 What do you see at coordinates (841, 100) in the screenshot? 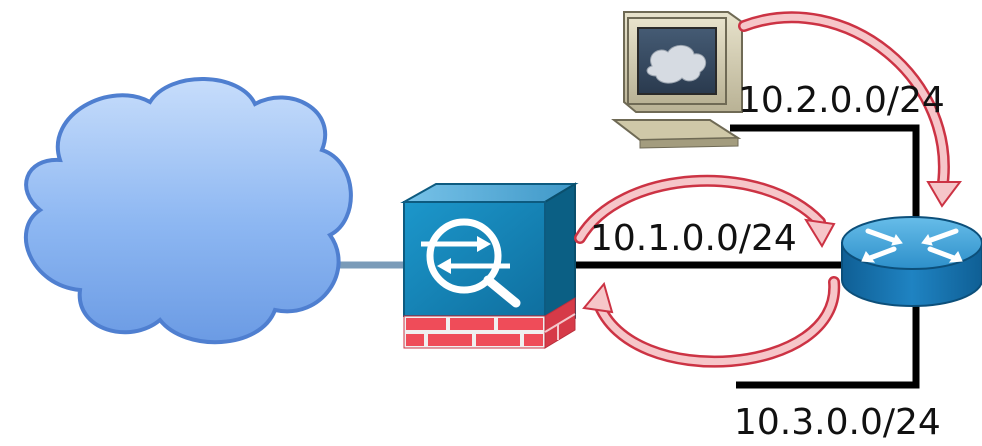
I see `subnet-label-top: 10.2.0.0/24` at bounding box center [841, 100].